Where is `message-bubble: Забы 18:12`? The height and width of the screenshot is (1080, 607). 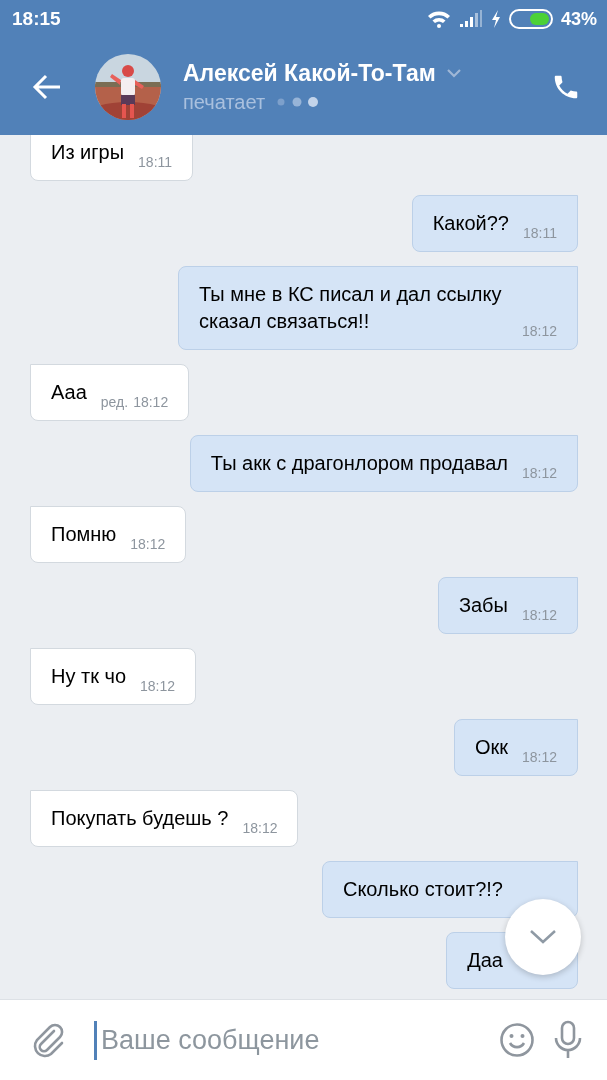
message-bubble: Забы 18:12 is located at coordinates (507, 605).